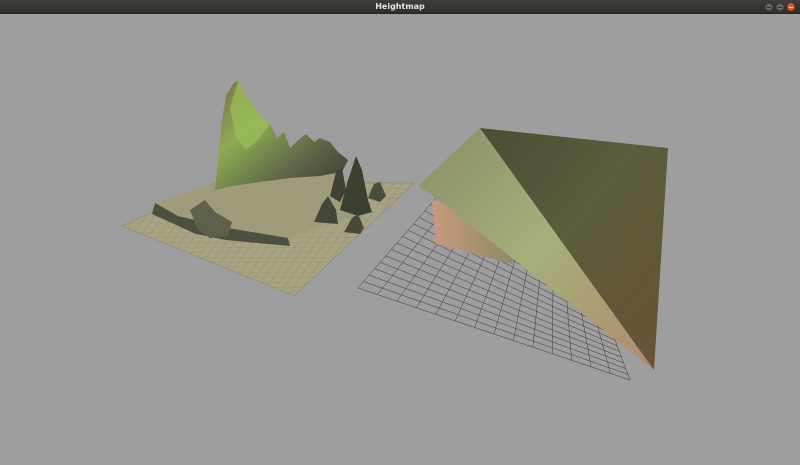 The width and height of the screenshot is (800, 465). I want to click on title-bar: Heightmap, so click(400, 7).